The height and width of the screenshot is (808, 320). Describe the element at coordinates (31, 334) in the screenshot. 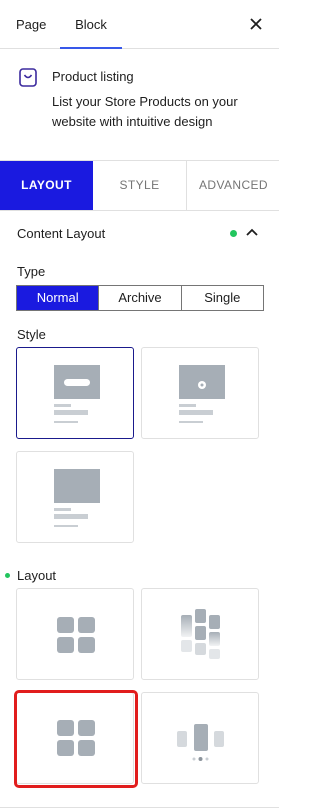

I see `style-label: Style` at that location.